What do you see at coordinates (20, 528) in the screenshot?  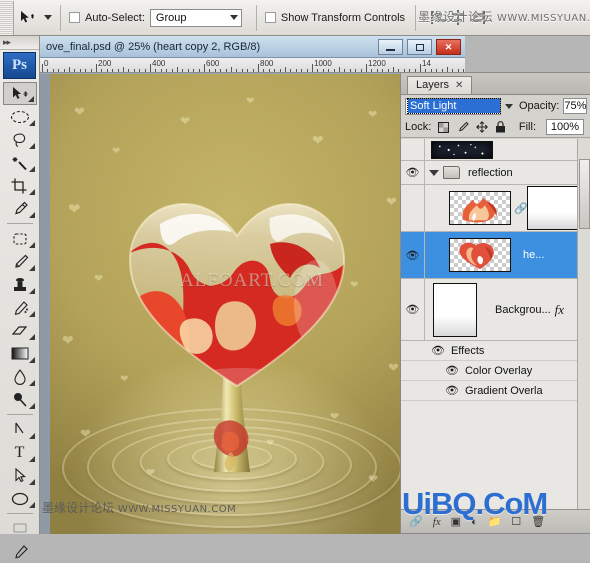 I see `hand-tool` at bounding box center [20, 528].